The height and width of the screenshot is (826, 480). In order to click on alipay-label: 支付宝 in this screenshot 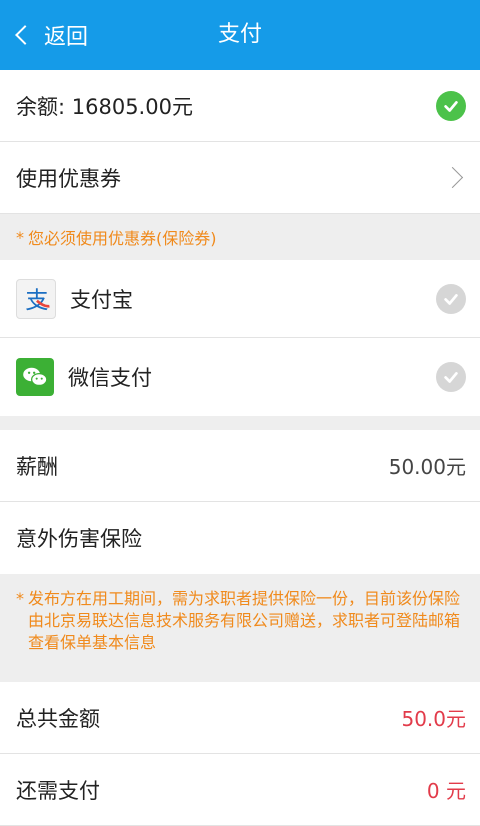, I will do `click(101, 299)`.